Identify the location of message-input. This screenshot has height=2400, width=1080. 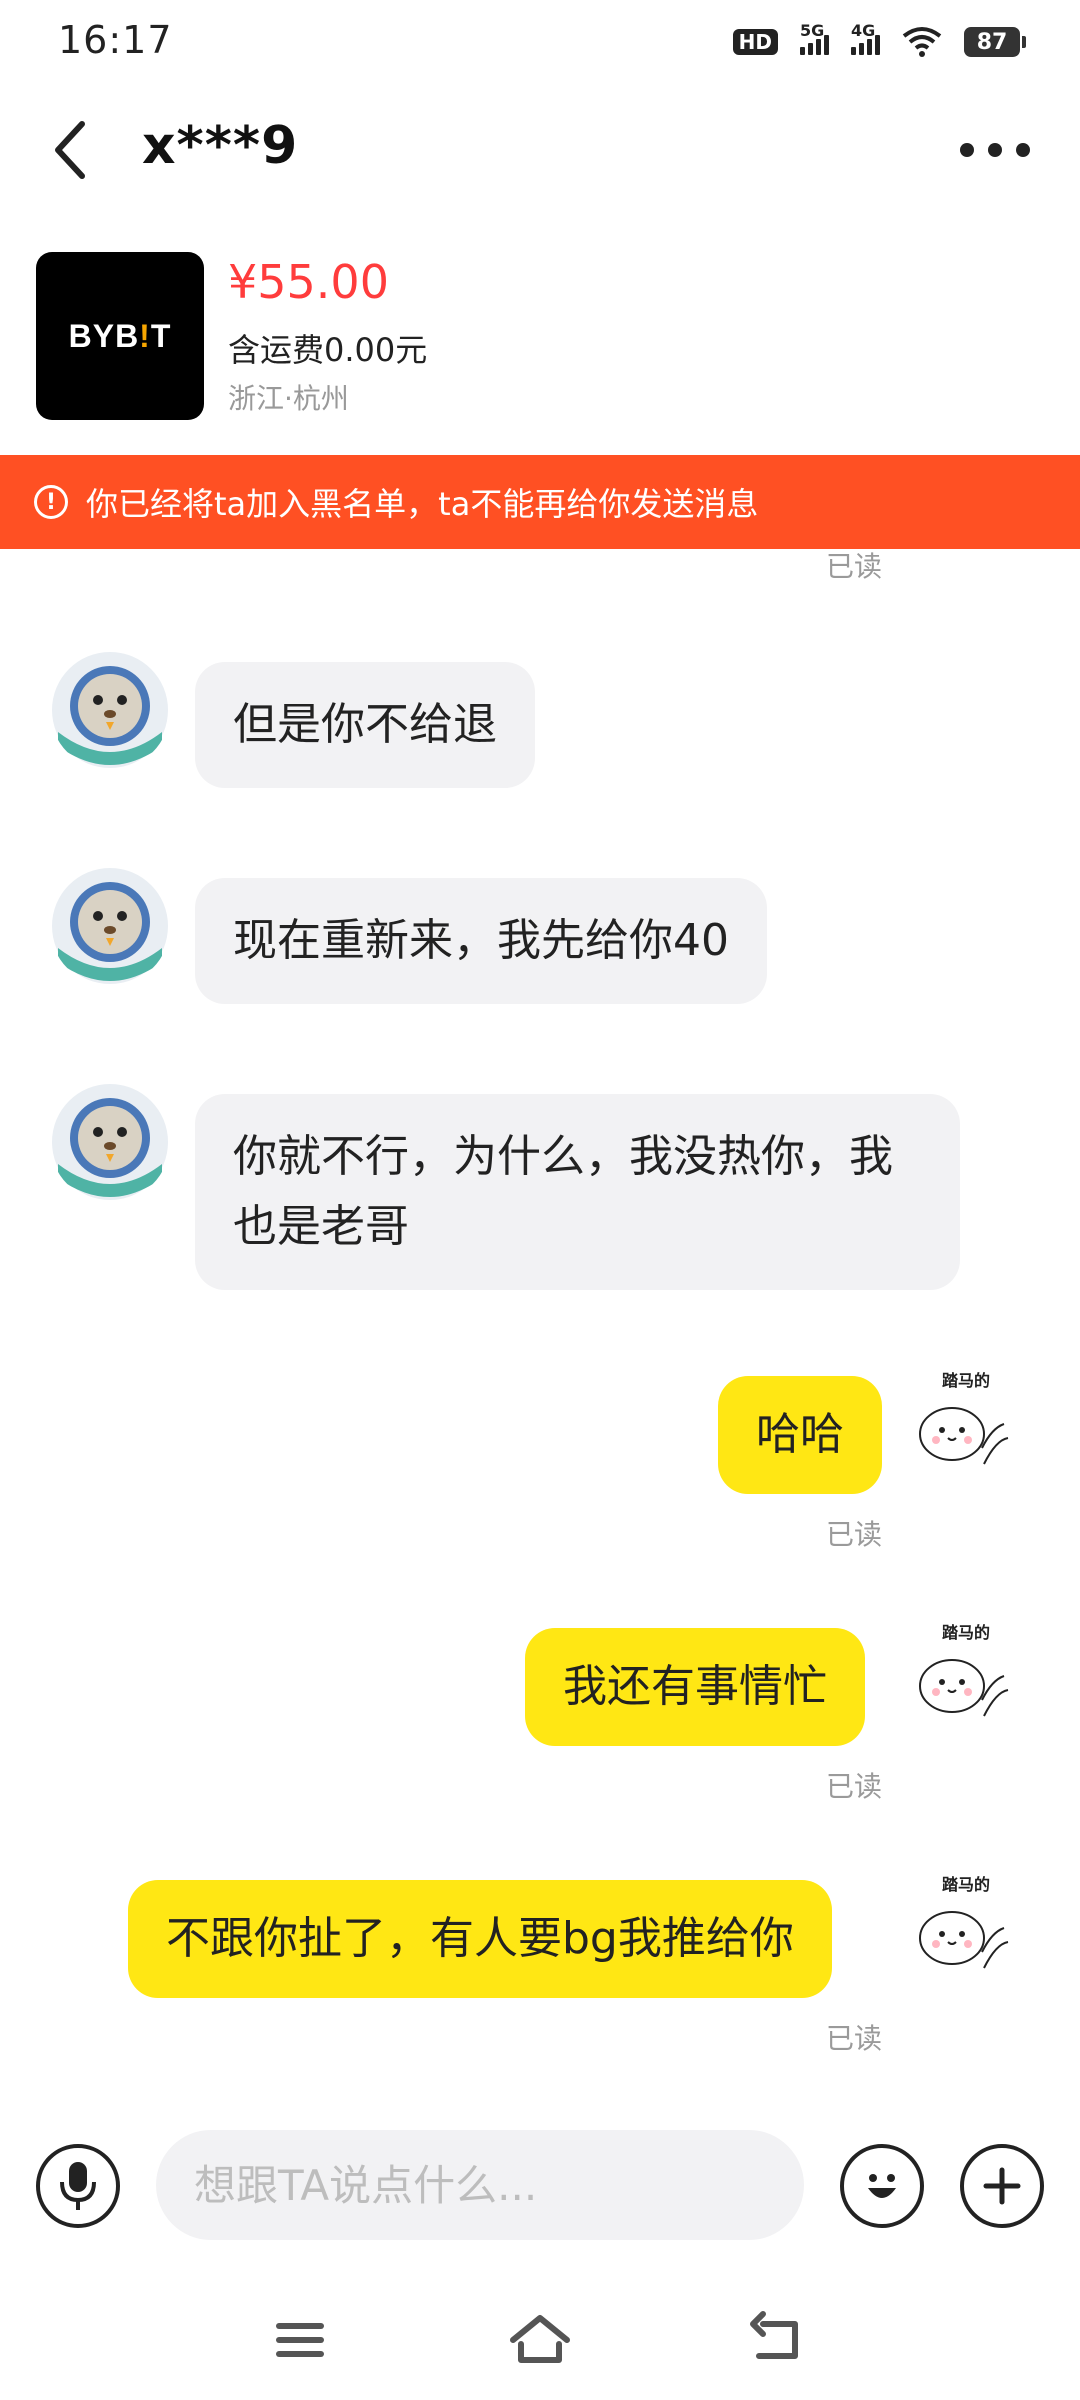
(480, 2185).